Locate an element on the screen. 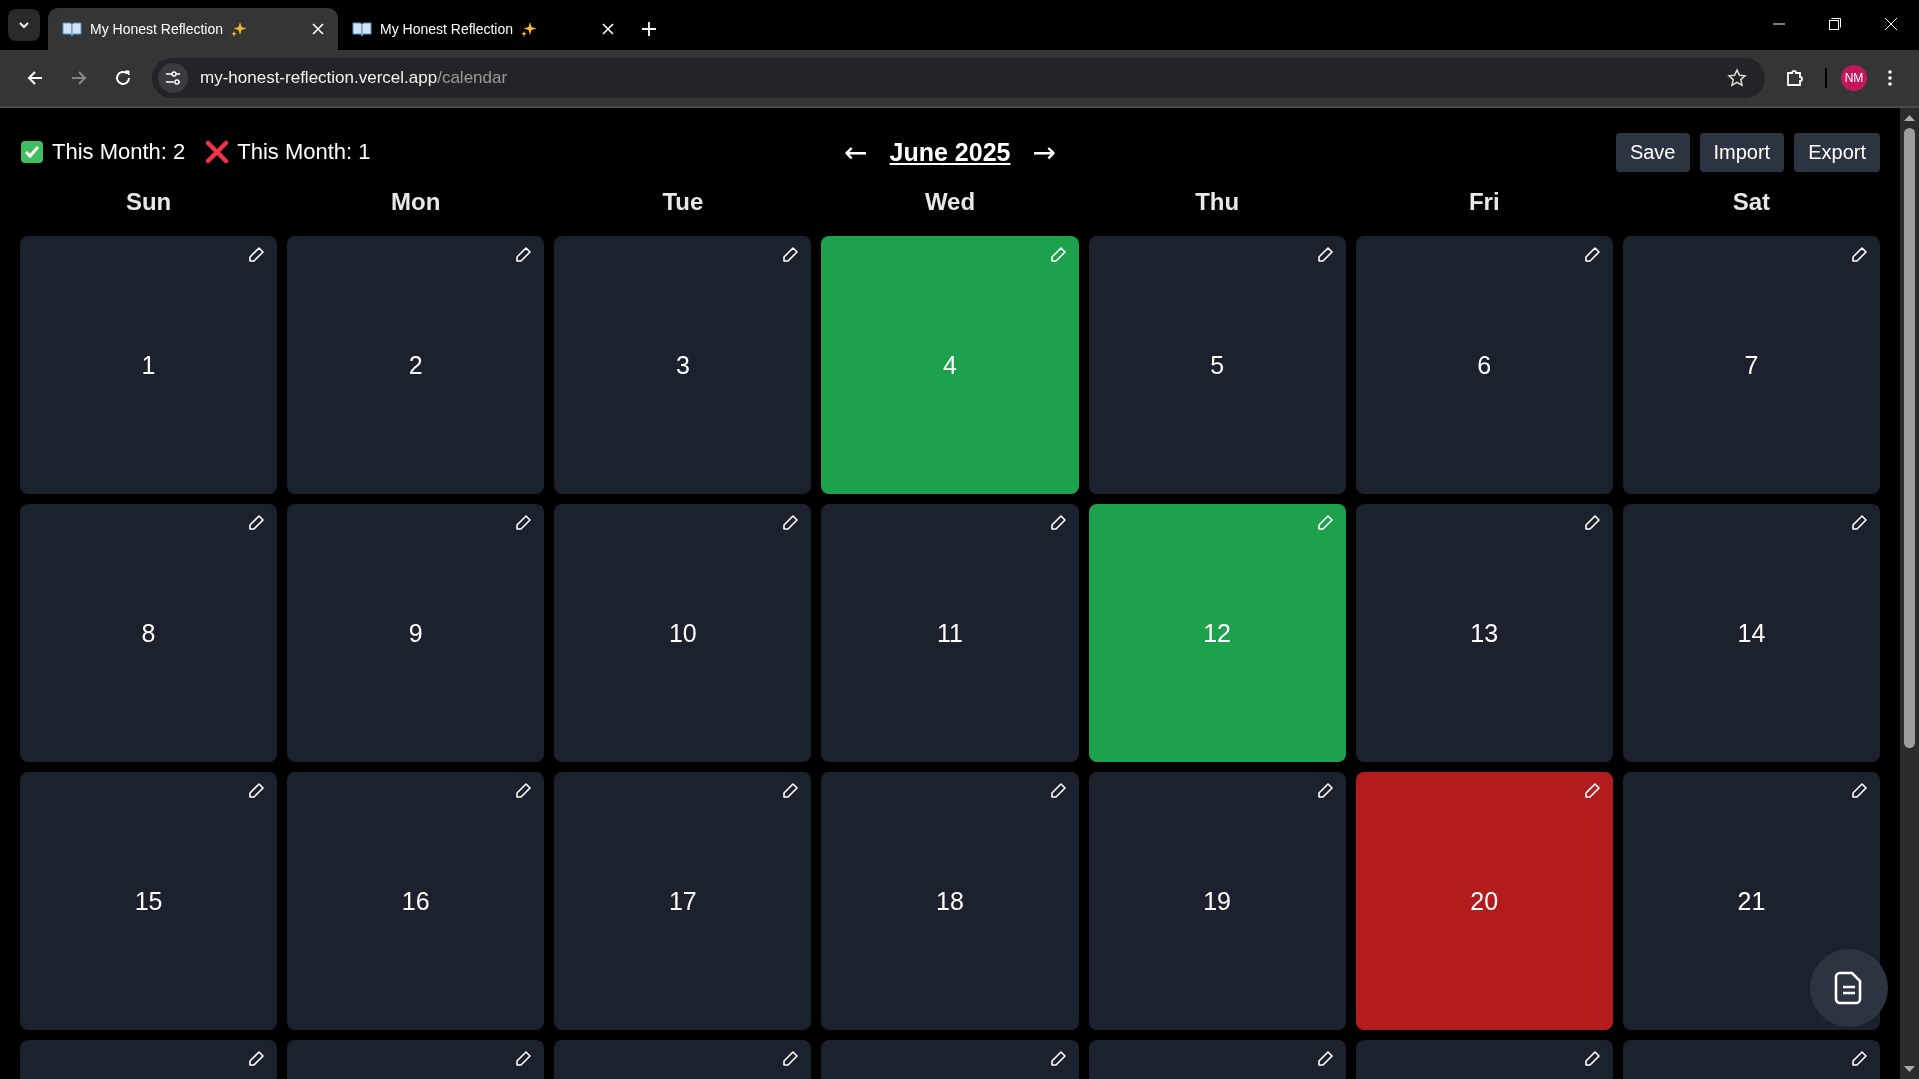  day-cell: 11 is located at coordinates (950, 633).